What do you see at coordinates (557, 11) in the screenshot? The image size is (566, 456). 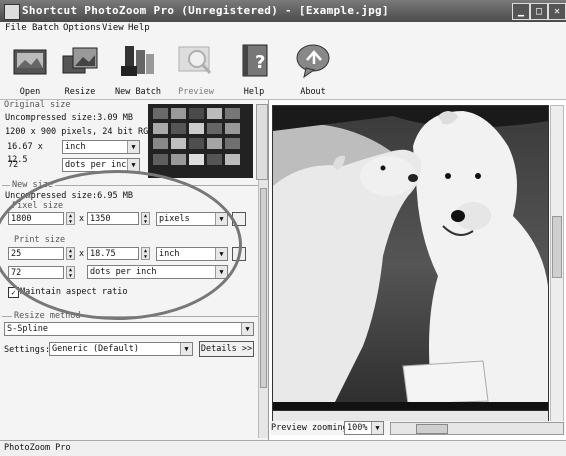 I see `close-button: ✕` at bounding box center [557, 11].